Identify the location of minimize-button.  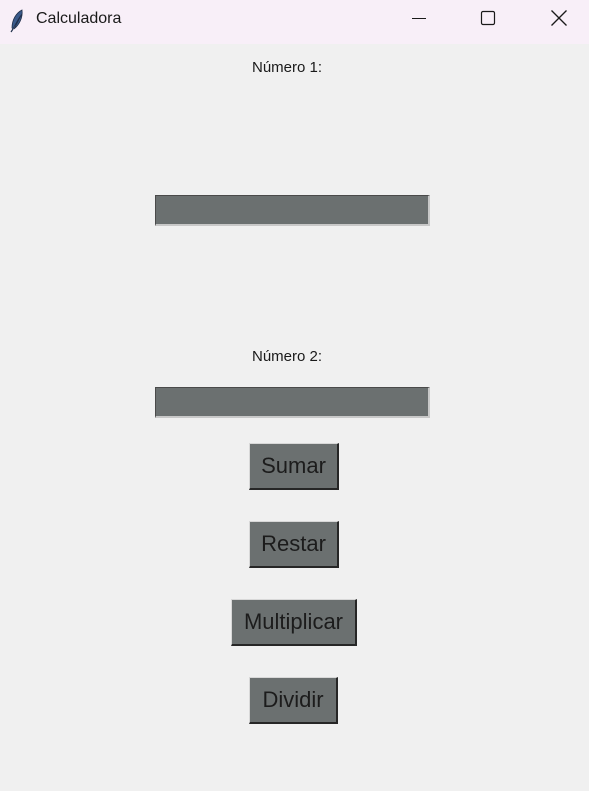
(419, 20).